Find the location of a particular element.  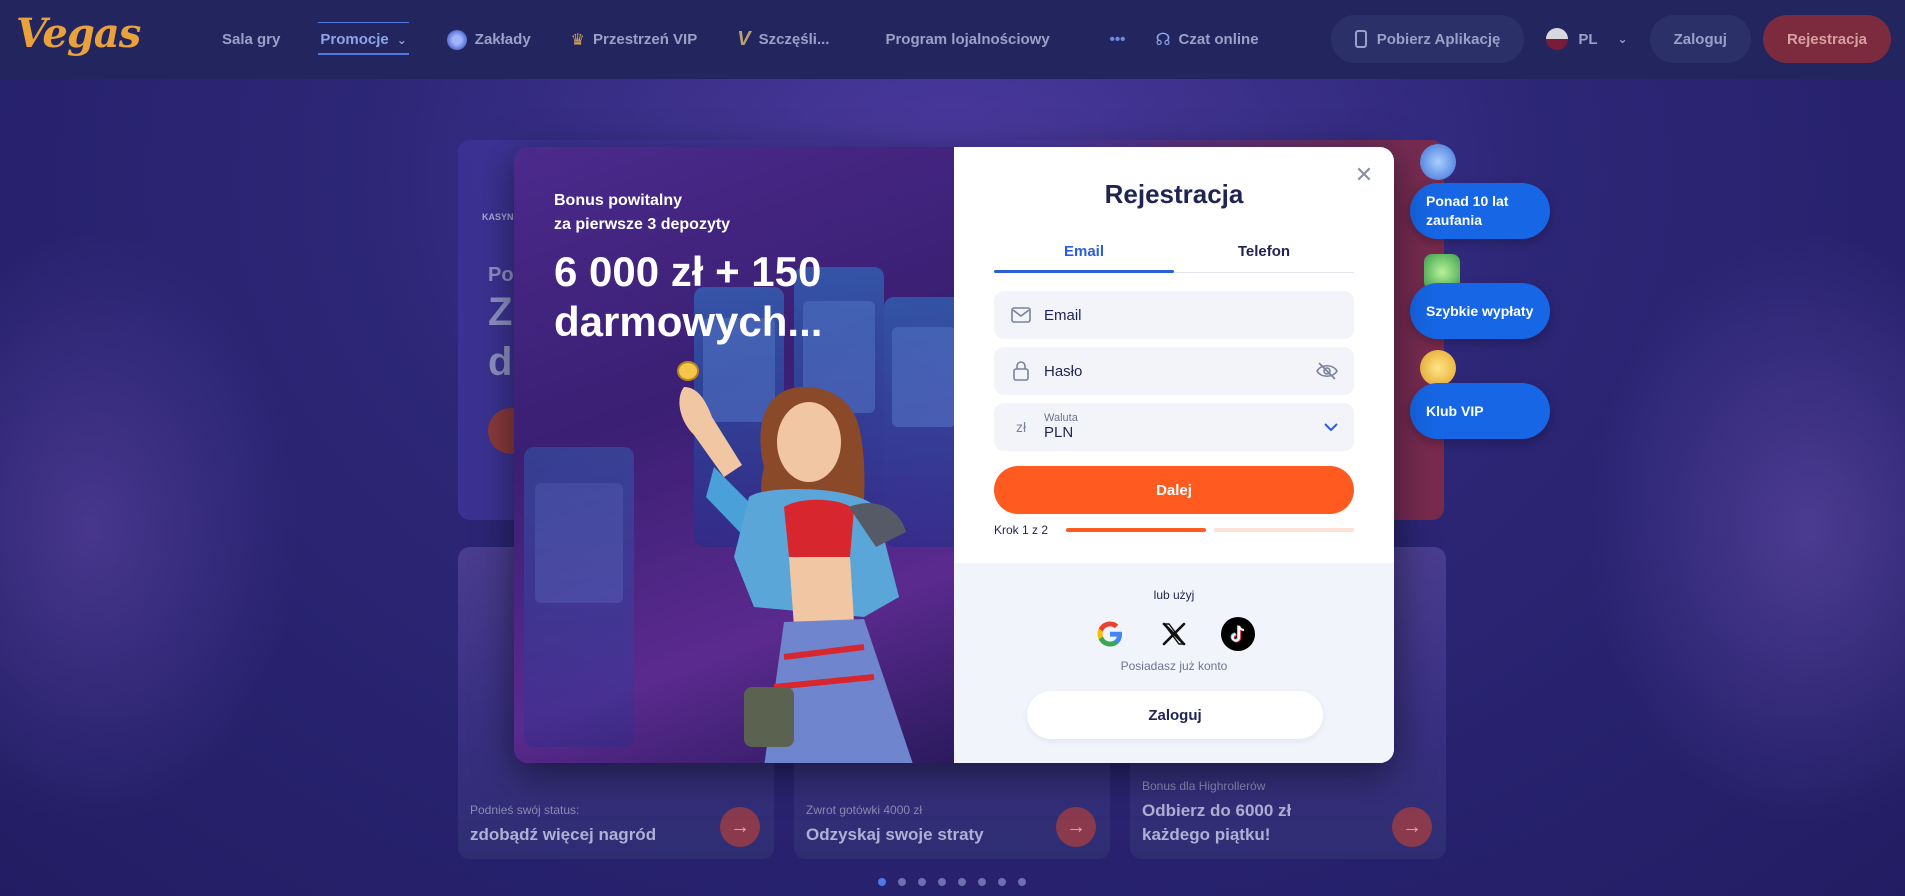

more-menu-button: ••• is located at coordinates (1118, 39).